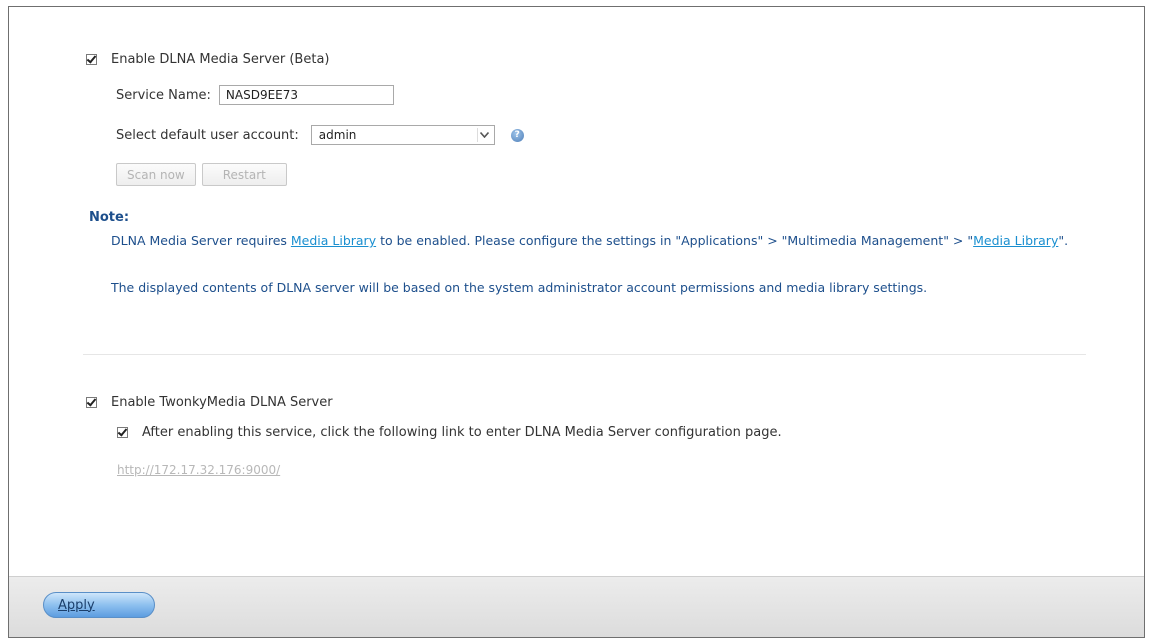 The height and width of the screenshot is (643, 1153). Describe the element at coordinates (201, 240) in the screenshot. I see `note-line1-prefix: DLNA Media Server requires` at that location.